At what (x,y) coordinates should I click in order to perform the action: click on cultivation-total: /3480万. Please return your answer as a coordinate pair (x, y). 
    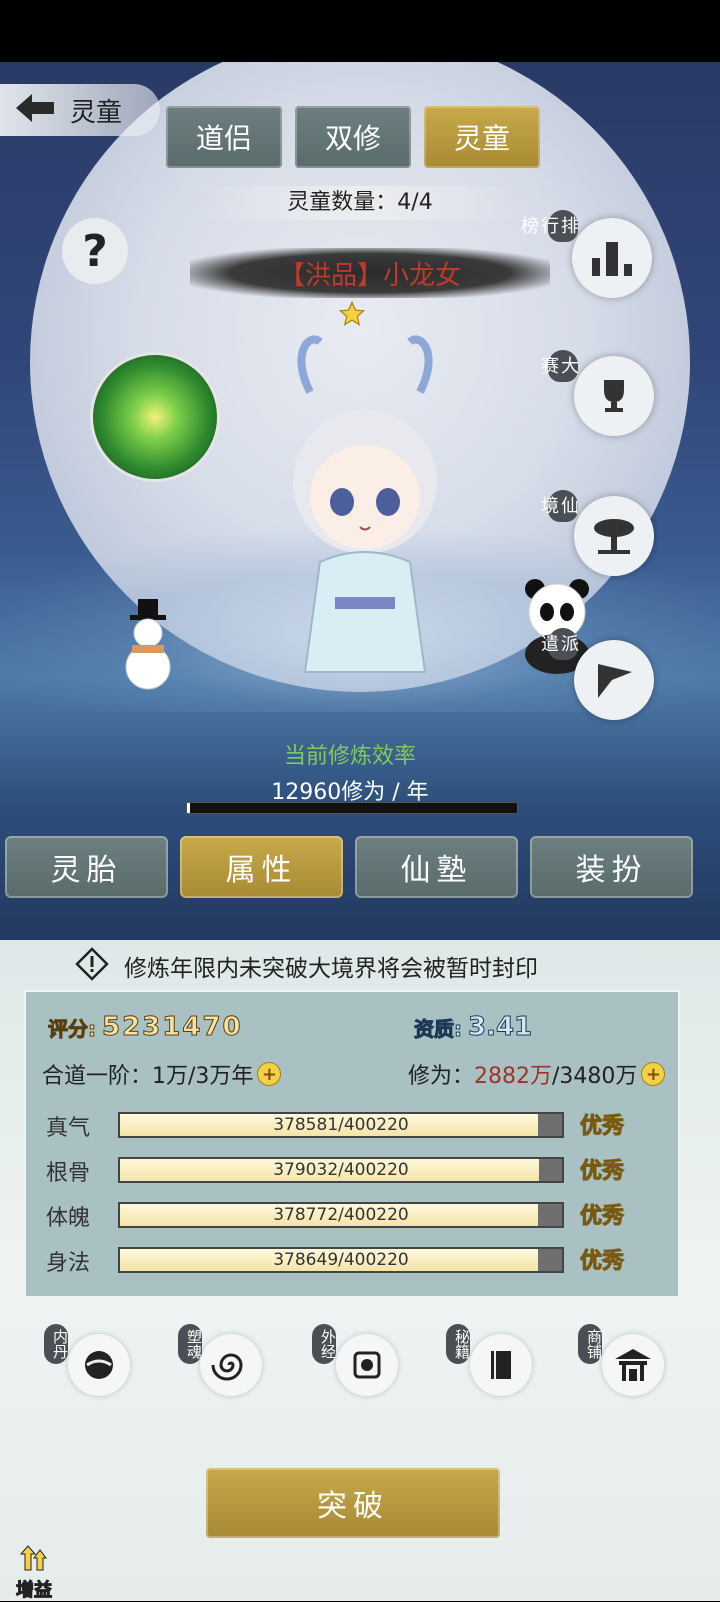
    Looking at the image, I should click on (595, 1076).